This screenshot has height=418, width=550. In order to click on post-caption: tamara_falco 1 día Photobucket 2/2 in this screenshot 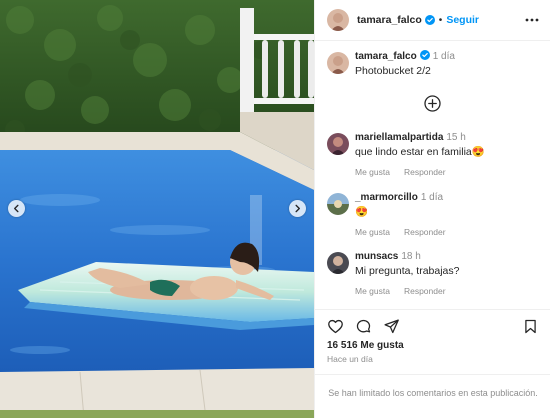, I will do `click(434, 70)`.